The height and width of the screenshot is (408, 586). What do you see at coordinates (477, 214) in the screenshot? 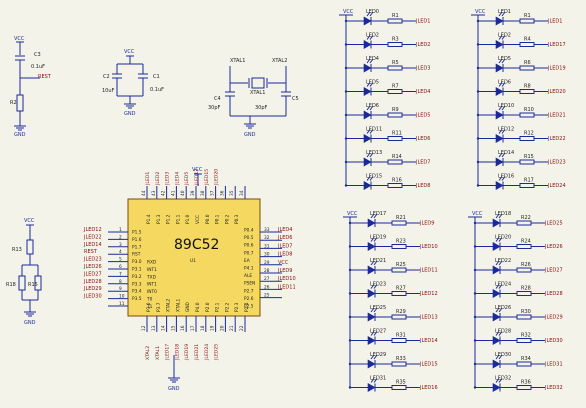
I see `vcc-label-led-group: VCC` at bounding box center [477, 214].